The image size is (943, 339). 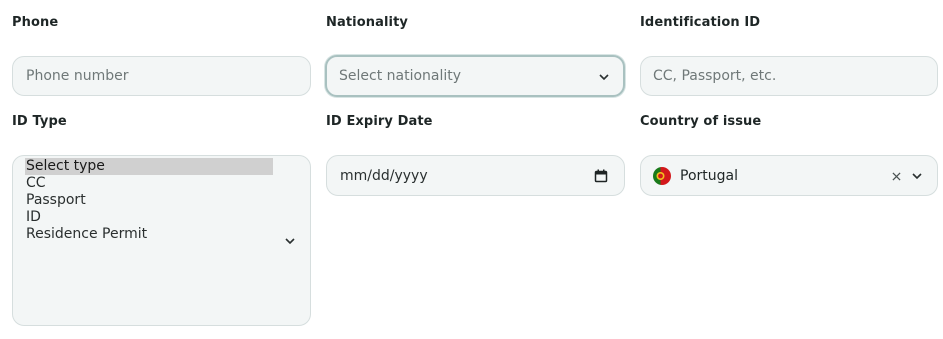 What do you see at coordinates (39, 121) in the screenshot?
I see `id-type-label: ID Type` at bounding box center [39, 121].